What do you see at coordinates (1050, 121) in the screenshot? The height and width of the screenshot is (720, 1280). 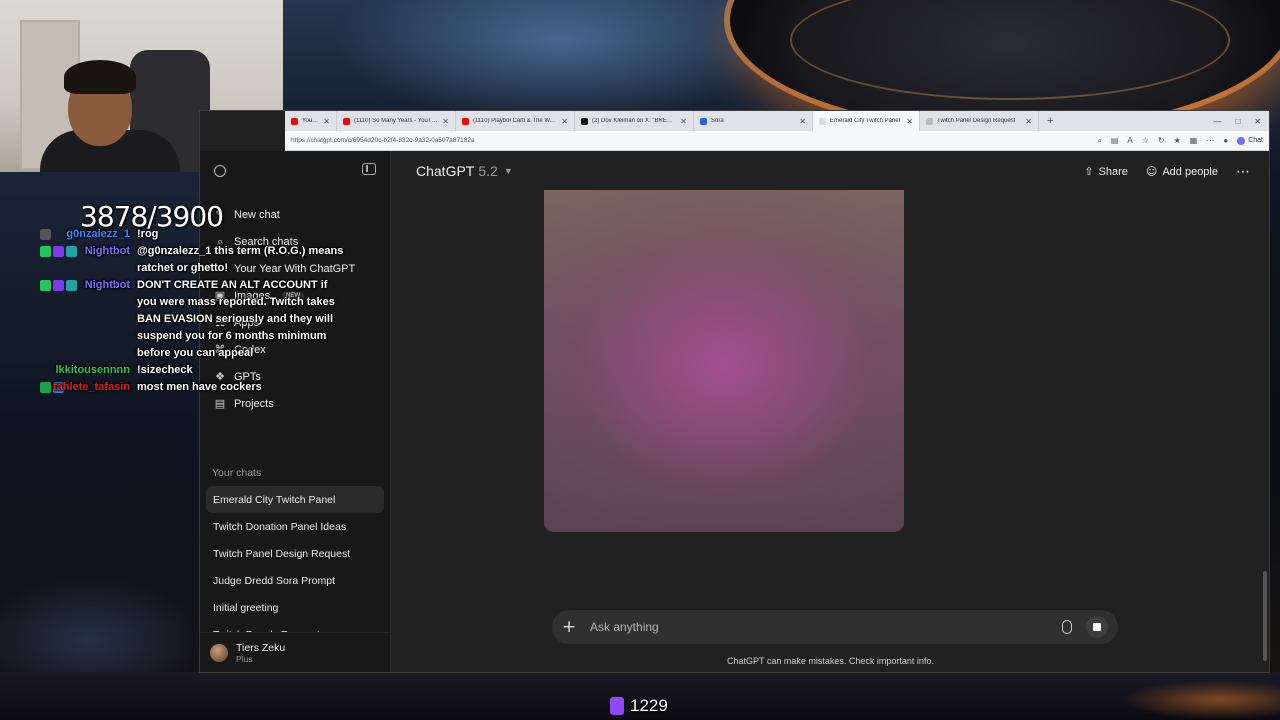 I see `new-tab-button: +` at bounding box center [1050, 121].